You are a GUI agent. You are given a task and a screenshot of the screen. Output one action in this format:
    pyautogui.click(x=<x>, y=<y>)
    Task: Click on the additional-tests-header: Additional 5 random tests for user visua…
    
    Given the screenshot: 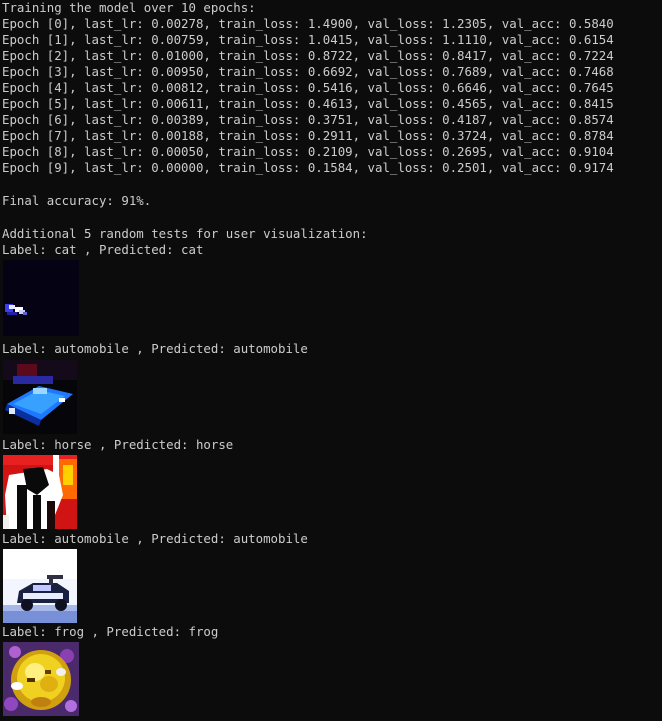 What is the action you would take?
    pyautogui.click(x=185, y=233)
    